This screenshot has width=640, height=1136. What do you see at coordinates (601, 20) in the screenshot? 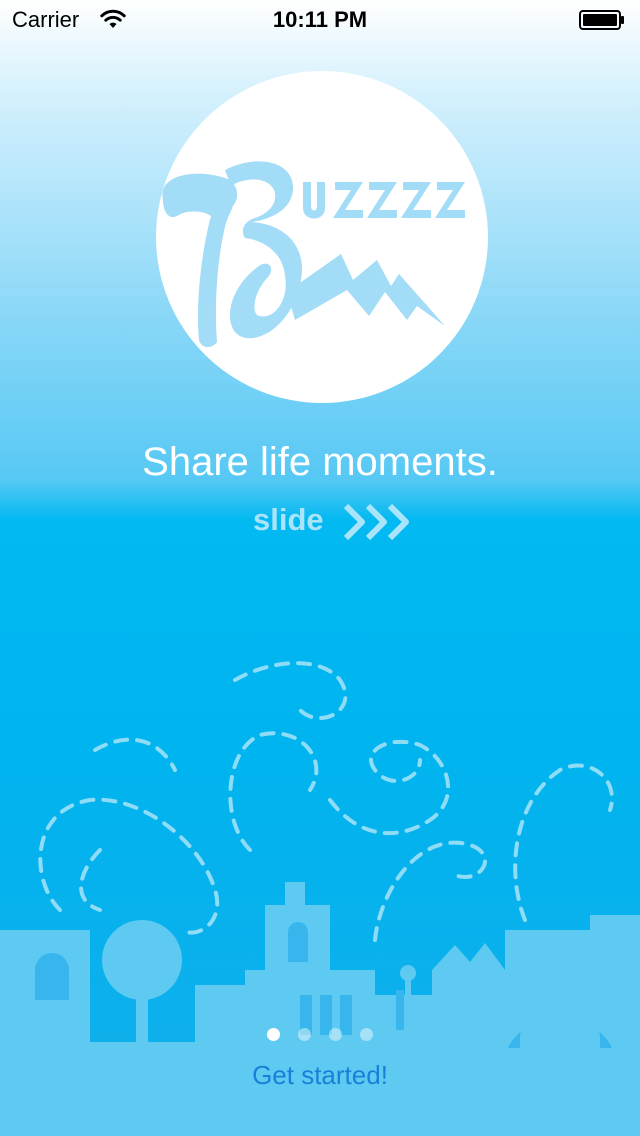
I see `battery-icon` at bounding box center [601, 20].